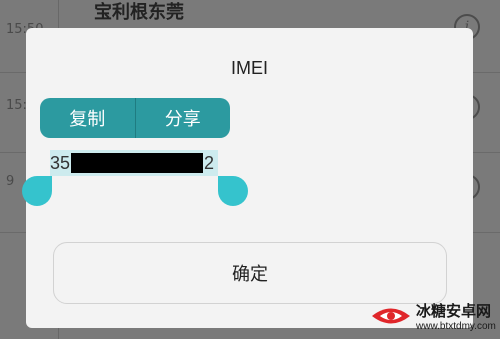 The image size is (500, 339). I want to click on imei-prefix: 35, so click(60, 162).